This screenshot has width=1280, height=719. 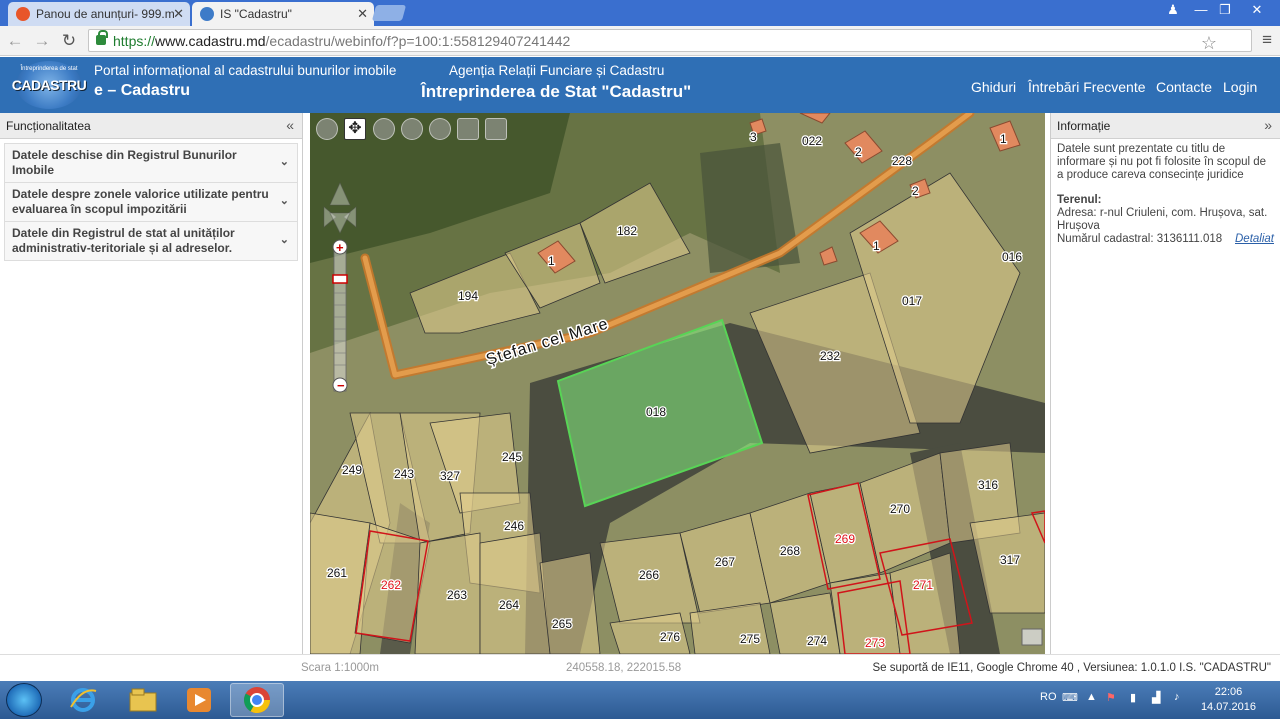 I want to click on parcel-label: 3, so click(x=754, y=137).